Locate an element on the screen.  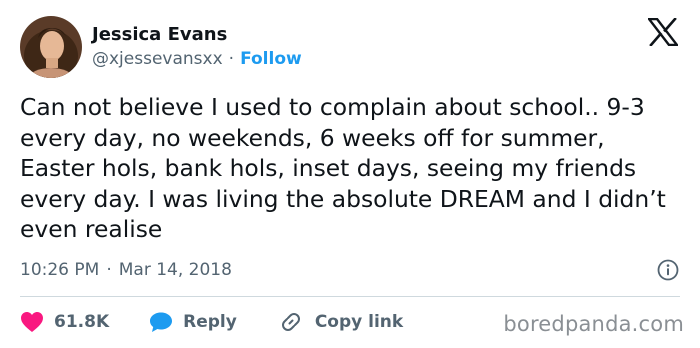
avatar is located at coordinates (51, 47).